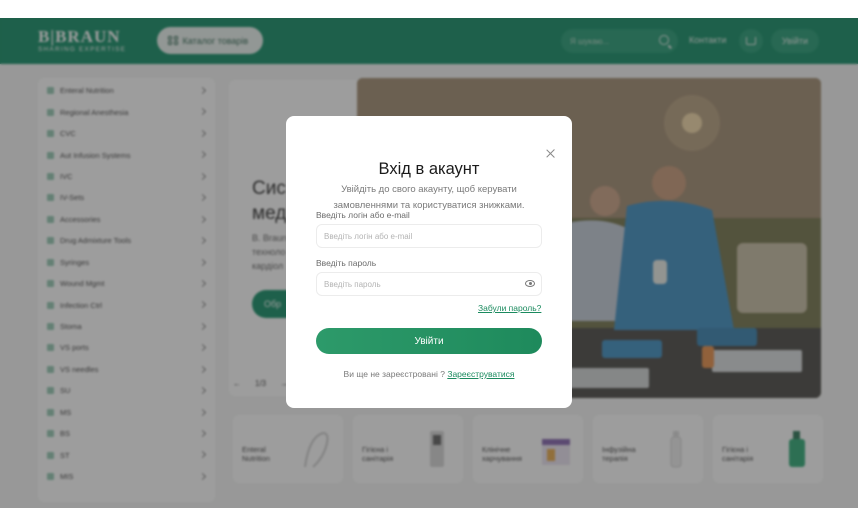  I want to click on show-password-eye-icon, so click(530, 283).